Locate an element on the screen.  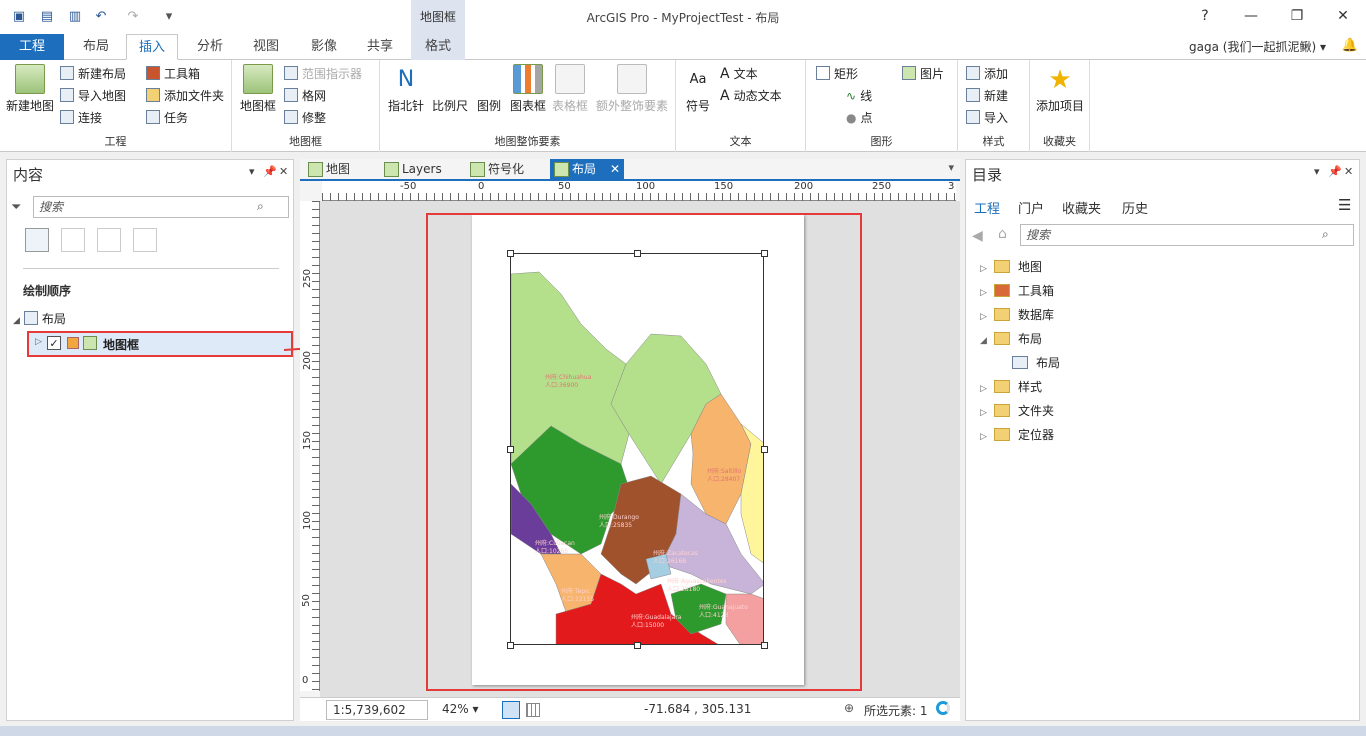
tab-layers-view: Layers is located at coordinates (420, 169).